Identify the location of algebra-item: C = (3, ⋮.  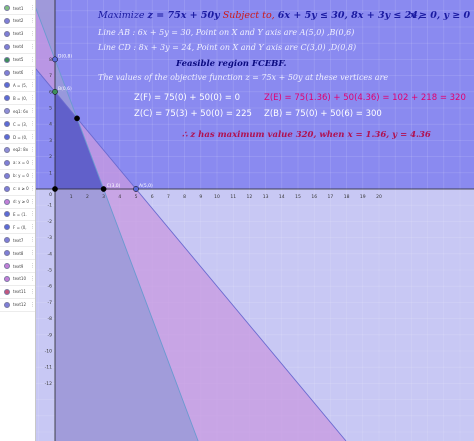
(17, 125).